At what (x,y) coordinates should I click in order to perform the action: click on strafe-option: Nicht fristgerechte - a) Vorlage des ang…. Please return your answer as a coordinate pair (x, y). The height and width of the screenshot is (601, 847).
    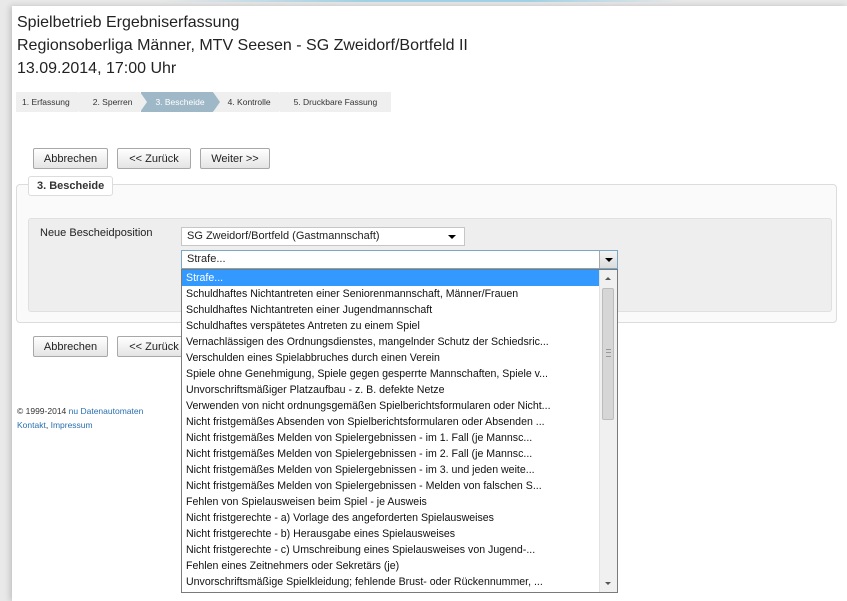
    Looking at the image, I should click on (391, 518).